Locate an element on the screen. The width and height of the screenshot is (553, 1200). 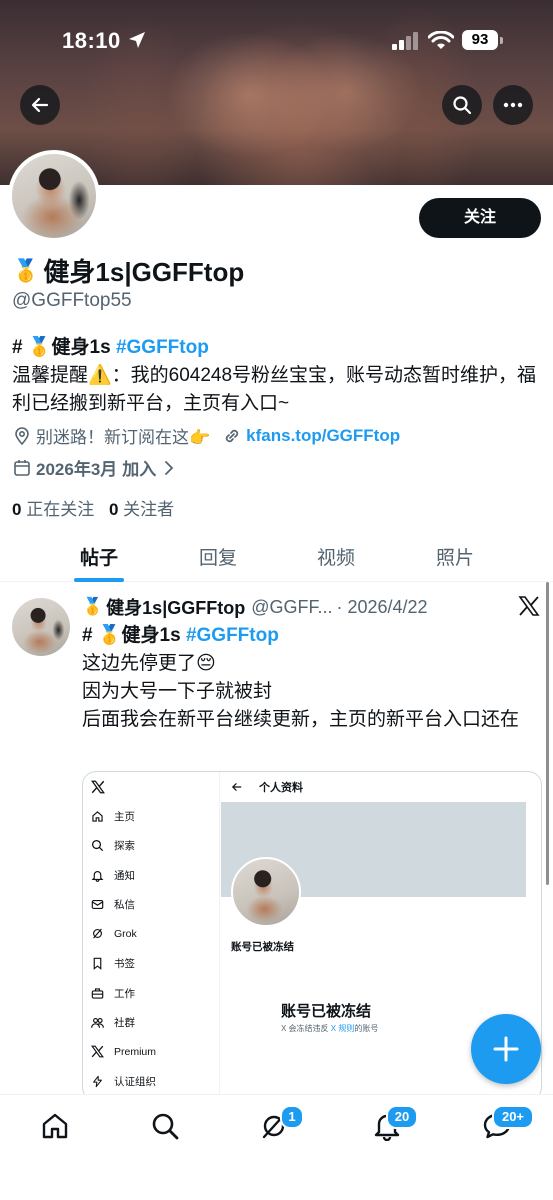
embedded-header-title: 个人资料 is located at coordinates (281, 788).